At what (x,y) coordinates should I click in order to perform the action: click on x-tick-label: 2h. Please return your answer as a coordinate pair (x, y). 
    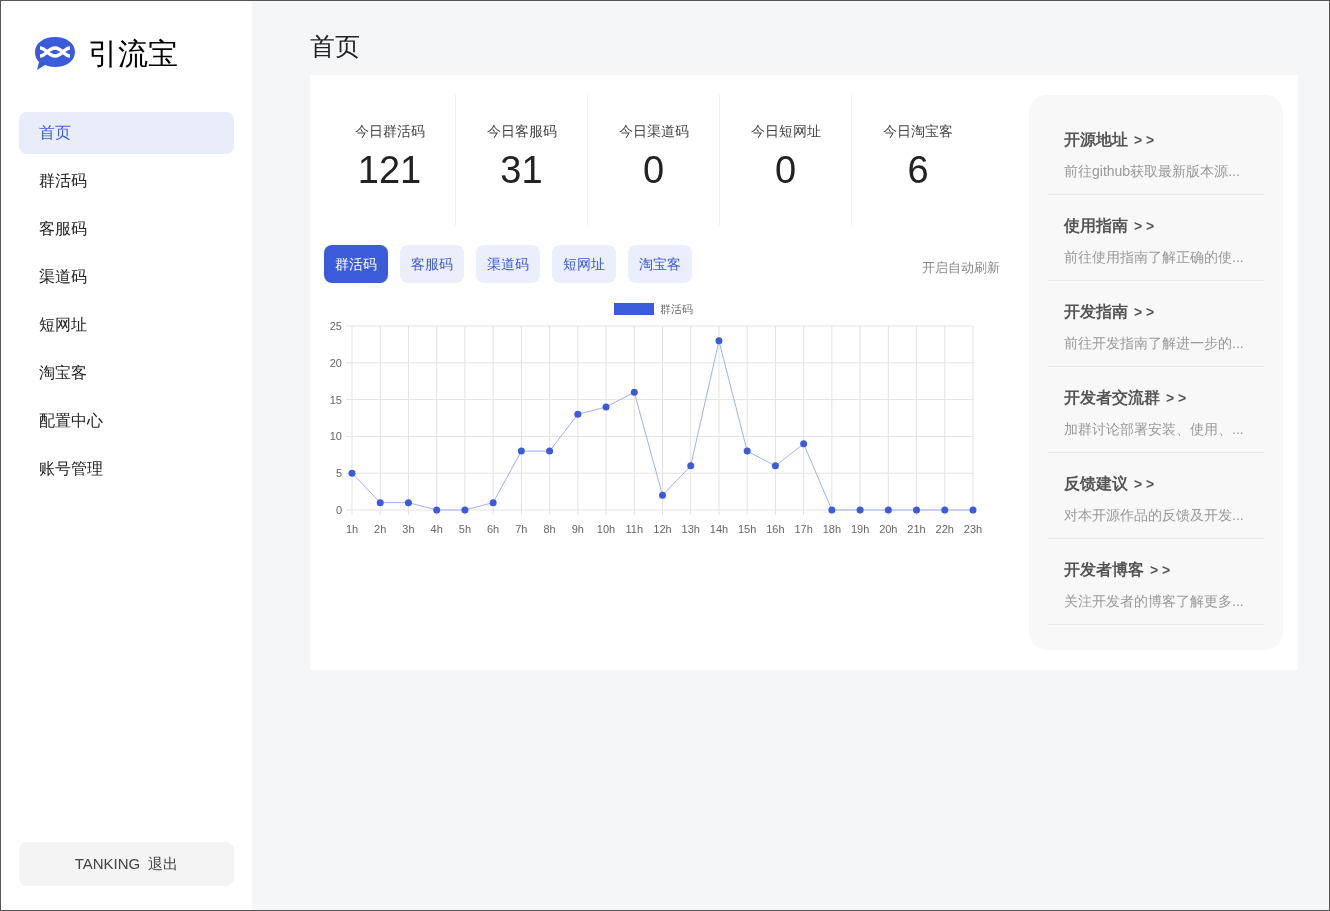
    Looking at the image, I should click on (380, 529).